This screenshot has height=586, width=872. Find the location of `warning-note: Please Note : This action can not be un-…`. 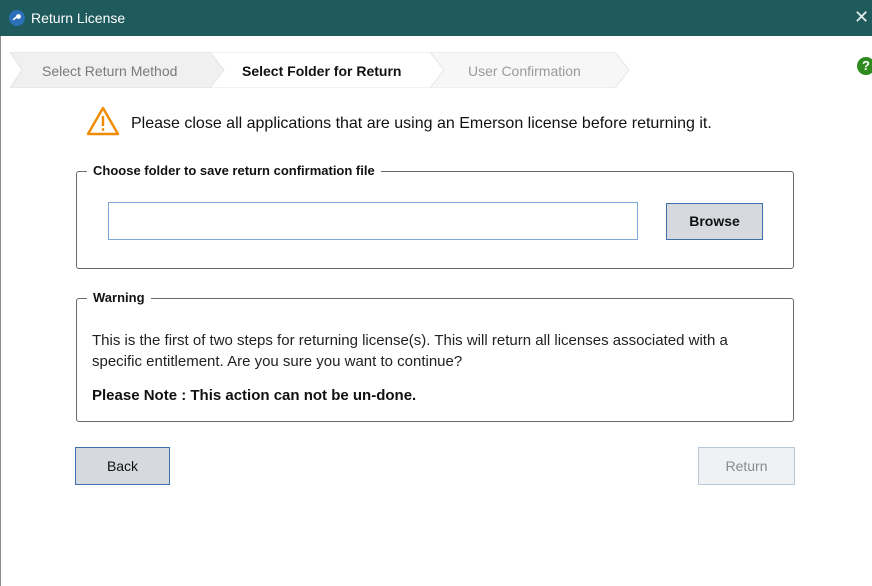

warning-note: Please Note : This action can not be un-… is located at coordinates (254, 395).